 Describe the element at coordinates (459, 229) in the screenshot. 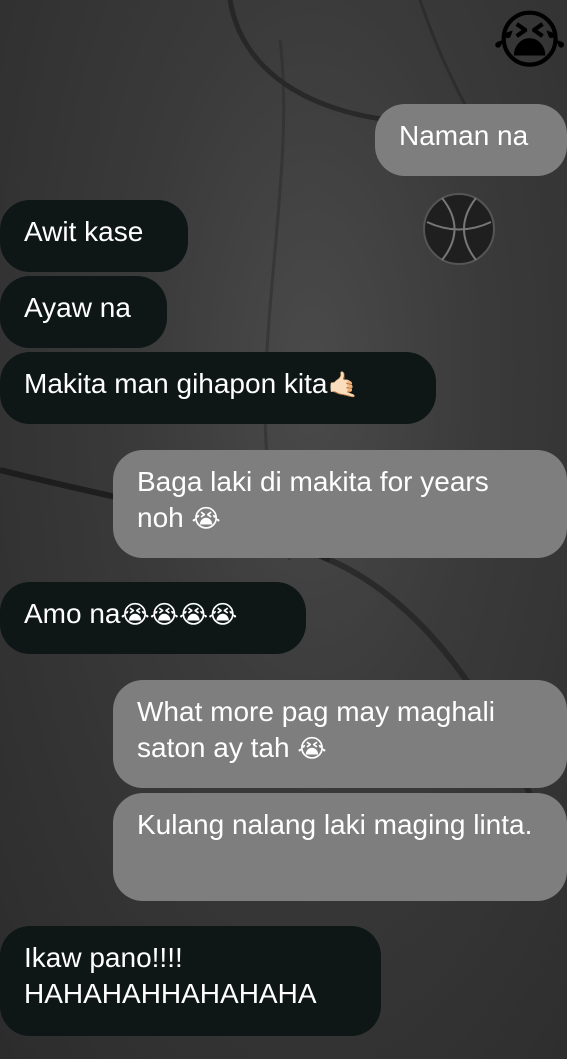

I see `basketball-icon` at that location.